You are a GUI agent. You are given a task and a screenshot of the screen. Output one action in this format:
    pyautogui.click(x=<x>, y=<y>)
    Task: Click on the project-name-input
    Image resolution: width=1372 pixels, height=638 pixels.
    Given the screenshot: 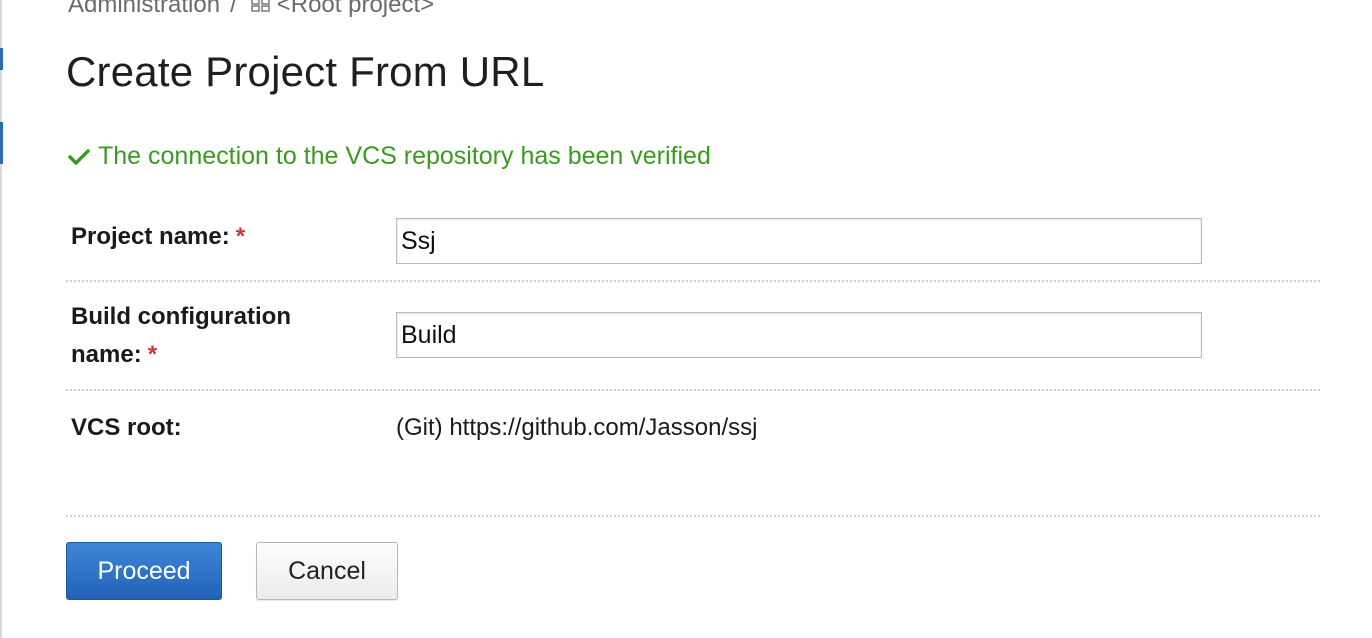 What is the action you would take?
    pyautogui.click(x=799, y=241)
    